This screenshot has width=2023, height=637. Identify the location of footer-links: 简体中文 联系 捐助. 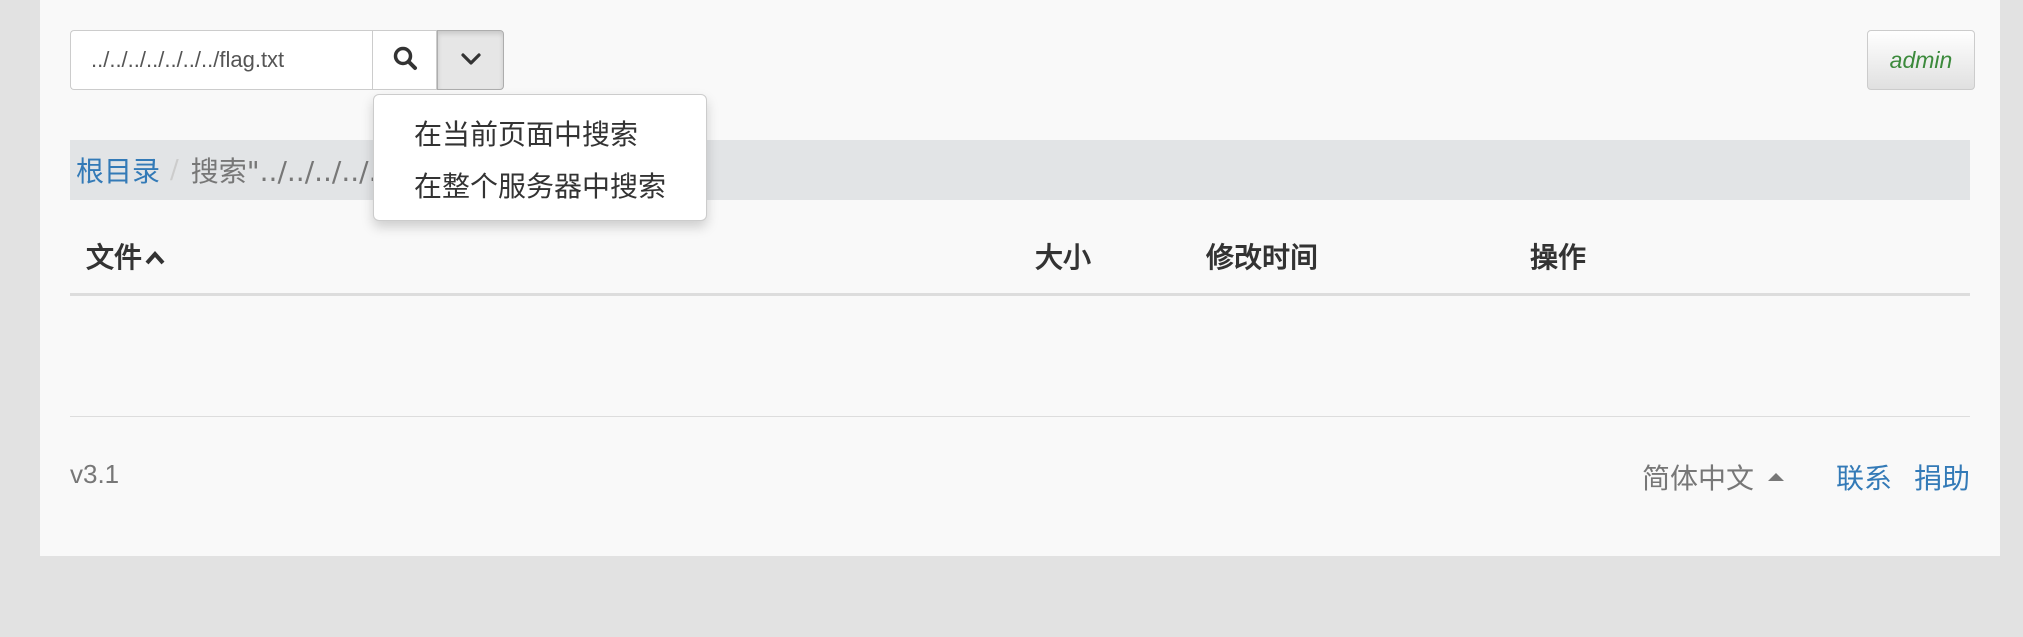
(1806, 477).